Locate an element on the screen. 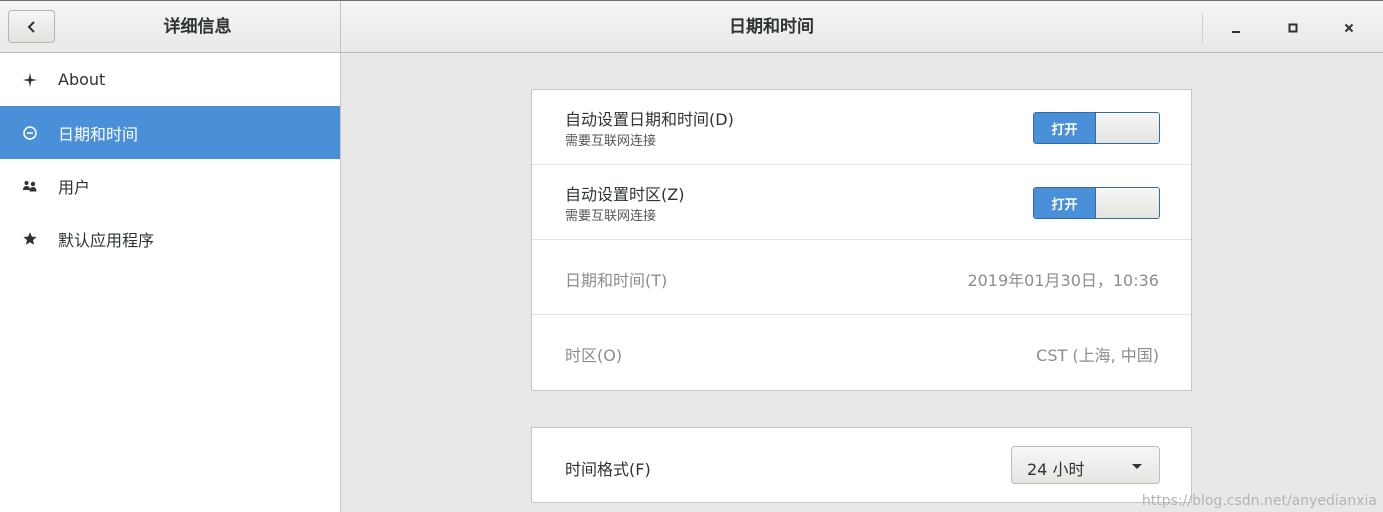  timezone-row: 时区(O) CST (上海, 中国) is located at coordinates (861, 352).